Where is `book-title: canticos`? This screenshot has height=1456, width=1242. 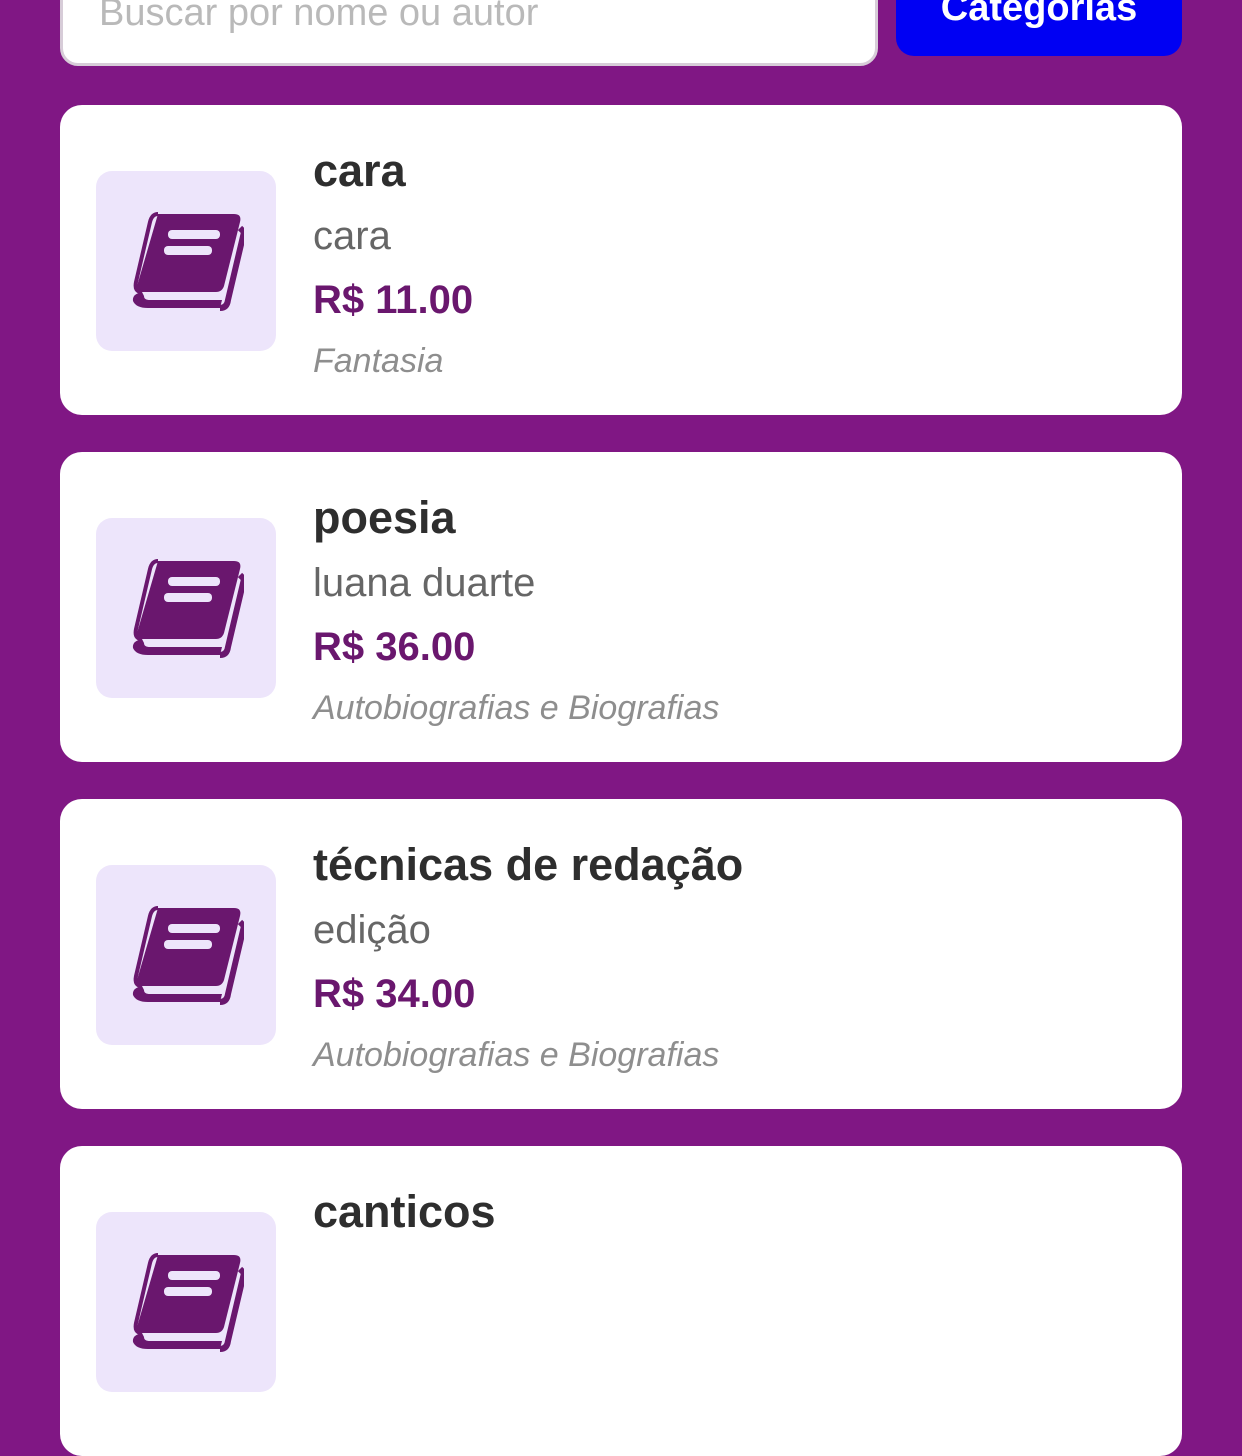 book-title: canticos is located at coordinates (404, 1211).